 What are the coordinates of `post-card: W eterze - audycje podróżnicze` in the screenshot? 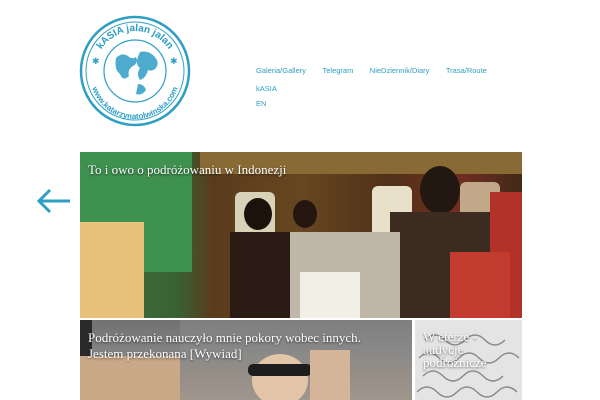 It's located at (468, 360).